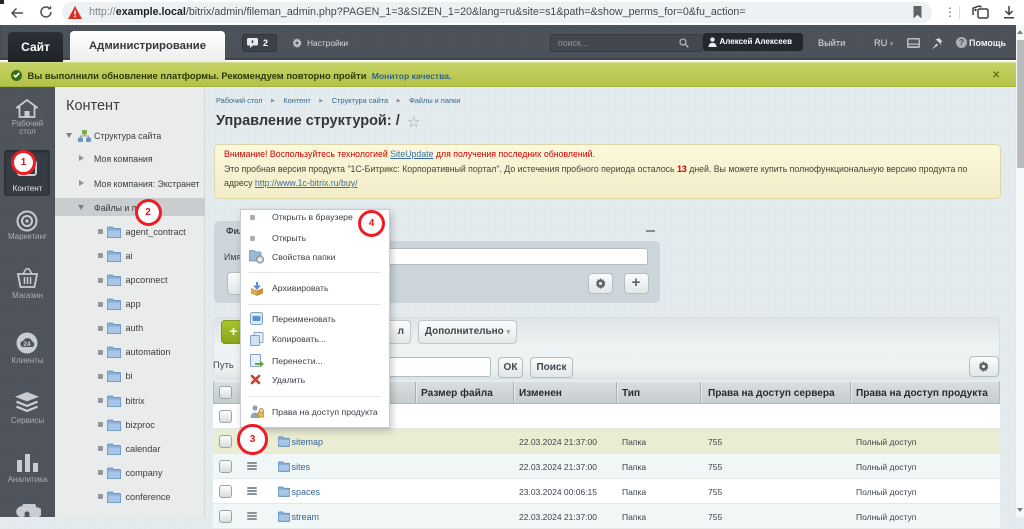 Image resolution: width=1024 pixels, height=529 pixels. I want to click on svg-text: 24, so click(27, 344).